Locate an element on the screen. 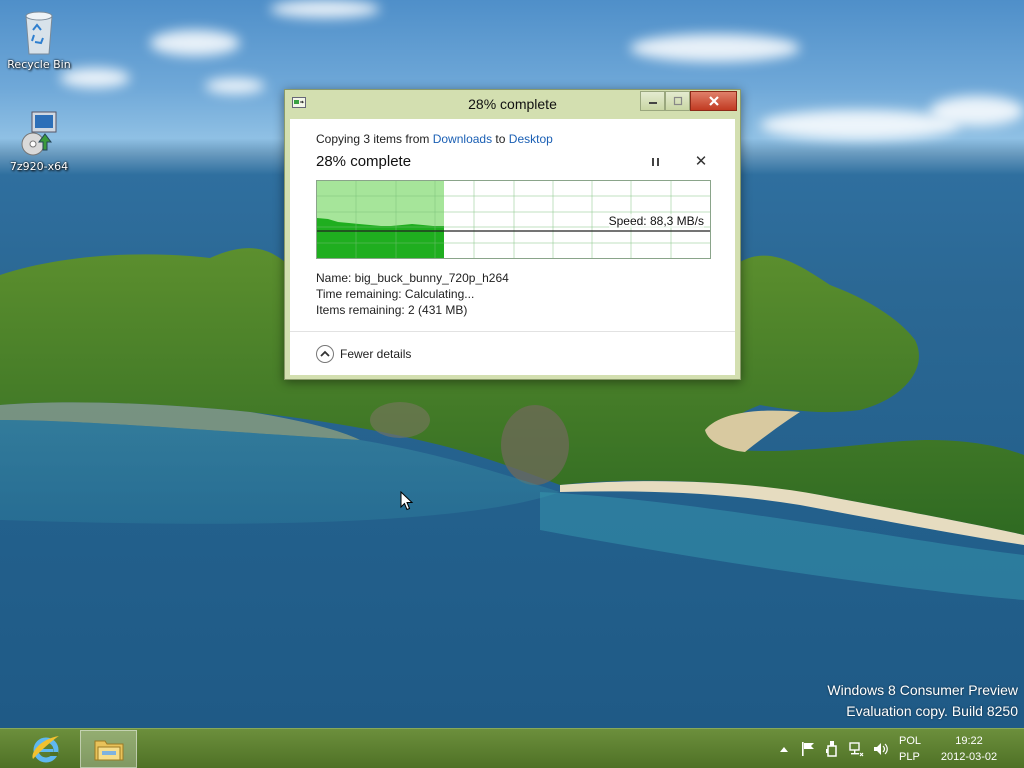 The image size is (1024, 768). safely-remove-hardware-button is located at coordinates (832, 748).